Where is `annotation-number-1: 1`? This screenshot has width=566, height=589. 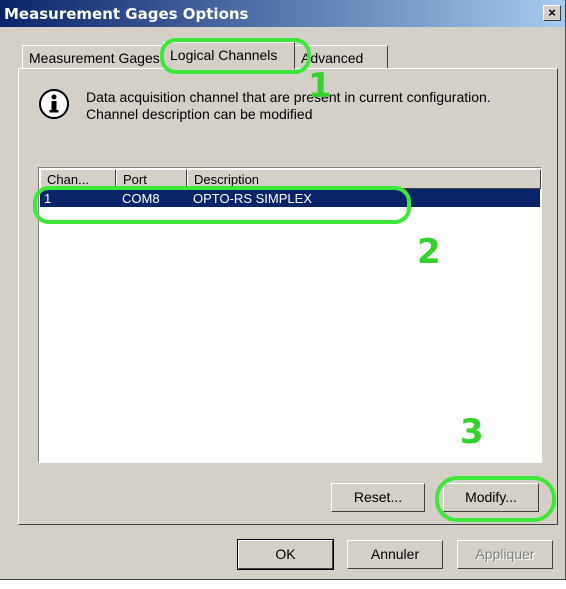 annotation-number-1: 1 is located at coordinates (320, 86).